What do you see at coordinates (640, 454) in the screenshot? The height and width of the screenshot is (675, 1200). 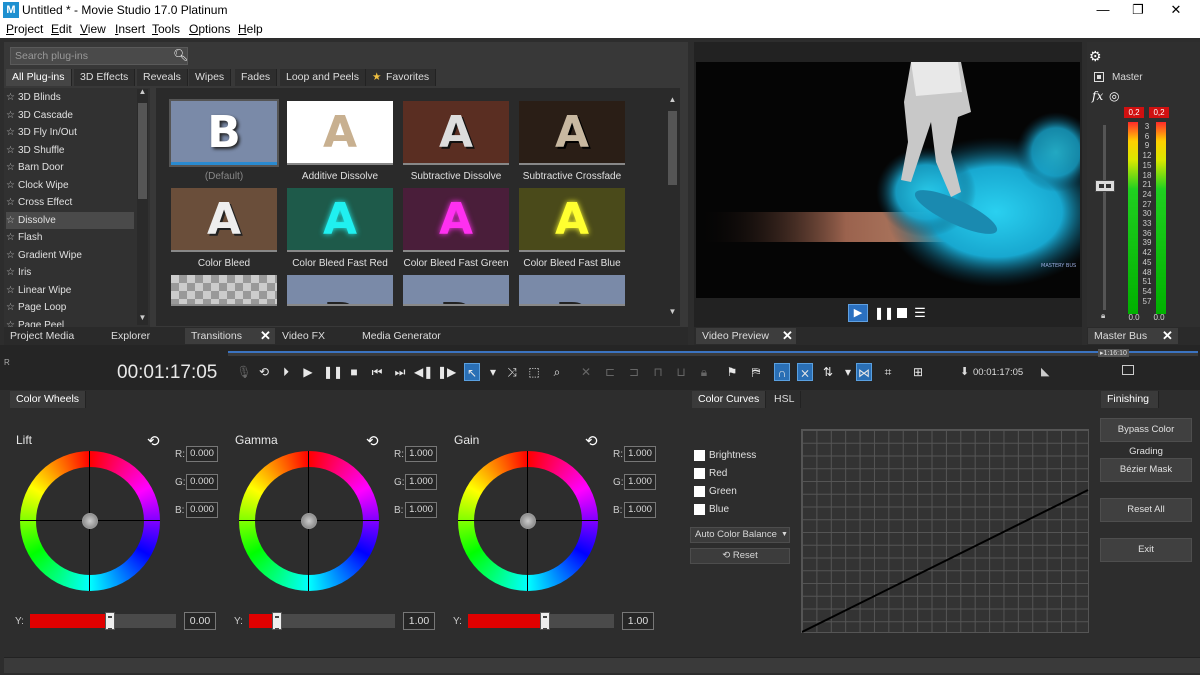 I see `gain-r-input: 1.000` at bounding box center [640, 454].